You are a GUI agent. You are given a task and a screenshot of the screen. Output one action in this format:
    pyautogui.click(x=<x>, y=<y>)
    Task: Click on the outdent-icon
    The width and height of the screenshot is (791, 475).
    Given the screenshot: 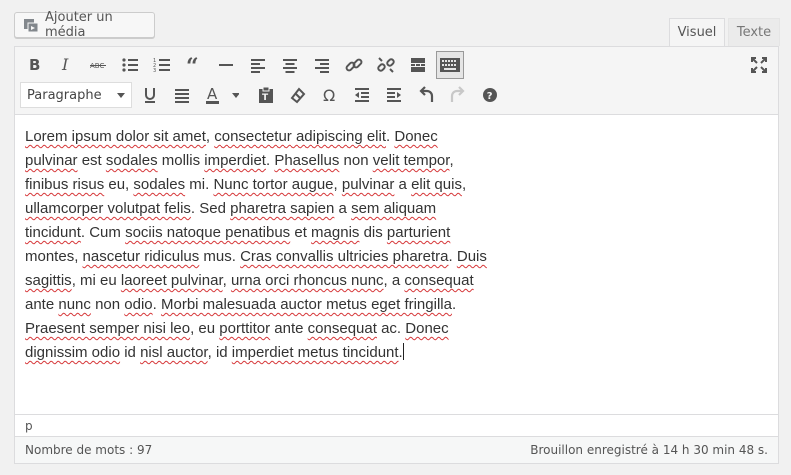 What is the action you would take?
    pyautogui.click(x=362, y=95)
    